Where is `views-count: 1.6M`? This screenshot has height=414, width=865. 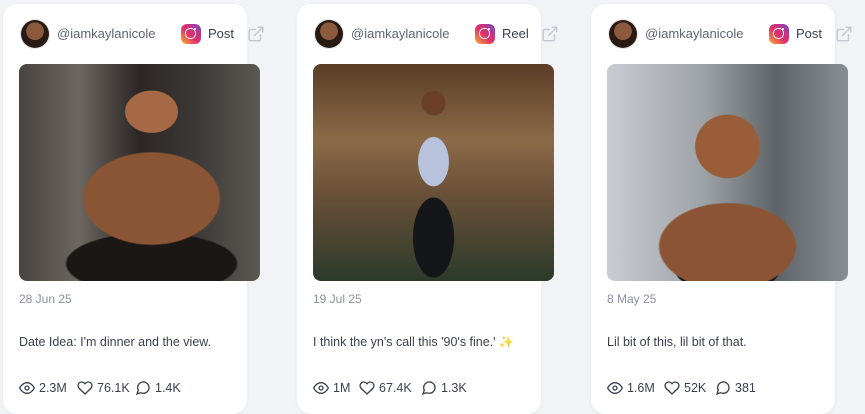
views-count: 1.6M is located at coordinates (641, 388).